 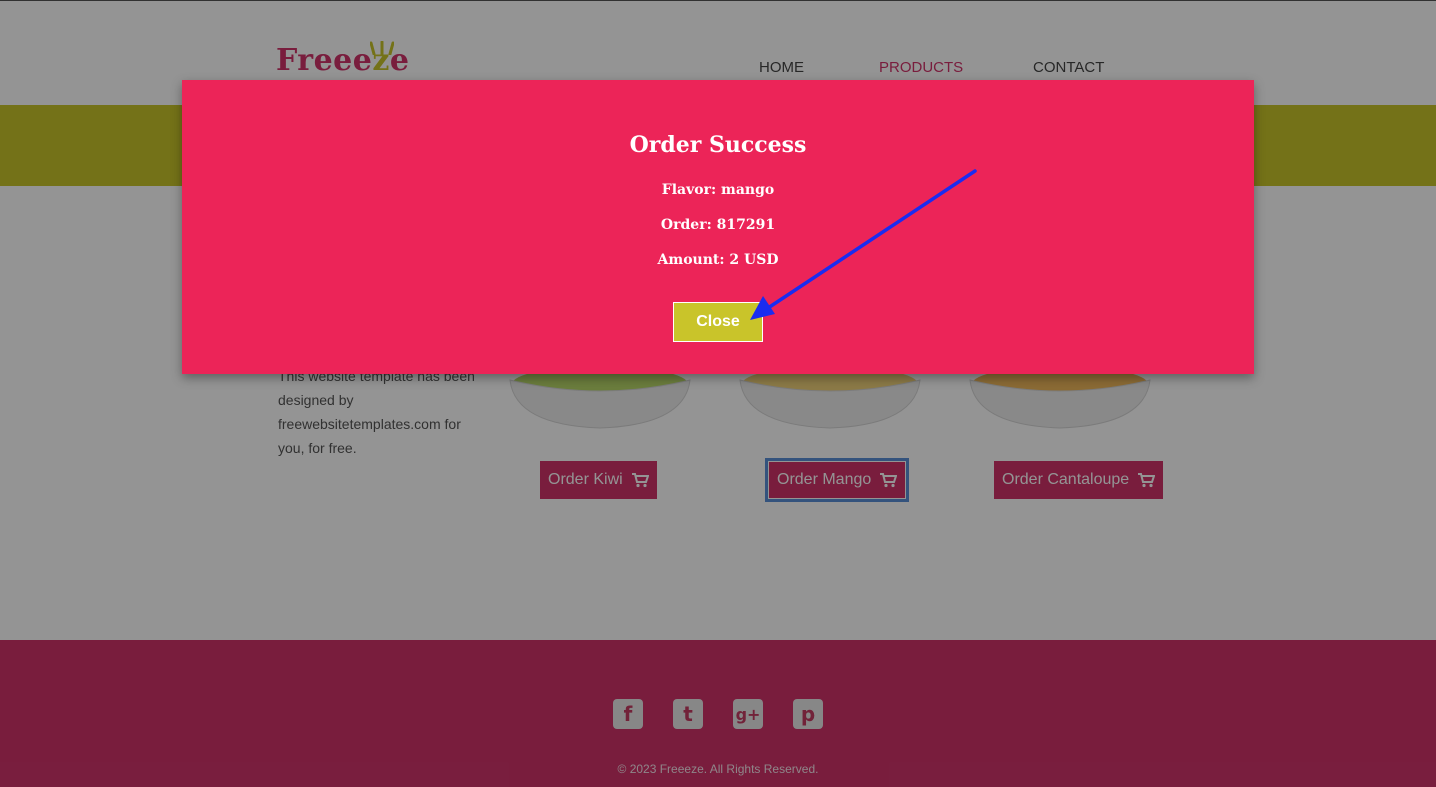 What do you see at coordinates (718, 260) in the screenshot?
I see `order-amount: Amount: 2 USD` at bounding box center [718, 260].